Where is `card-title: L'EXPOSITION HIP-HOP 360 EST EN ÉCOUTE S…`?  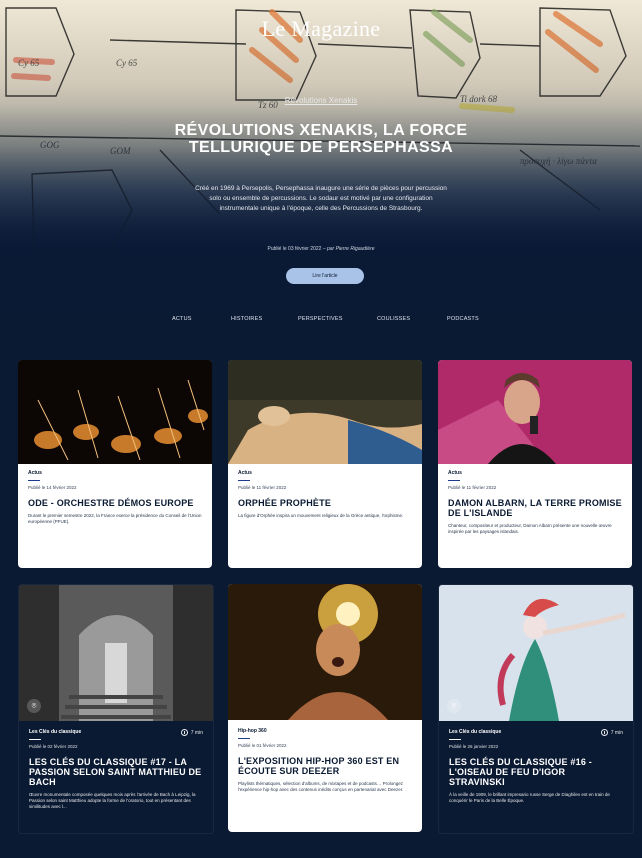
card-title: L'EXPOSITION HIP-HOP 360 EST EN ÉCOUTE S… is located at coordinates (325, 766).